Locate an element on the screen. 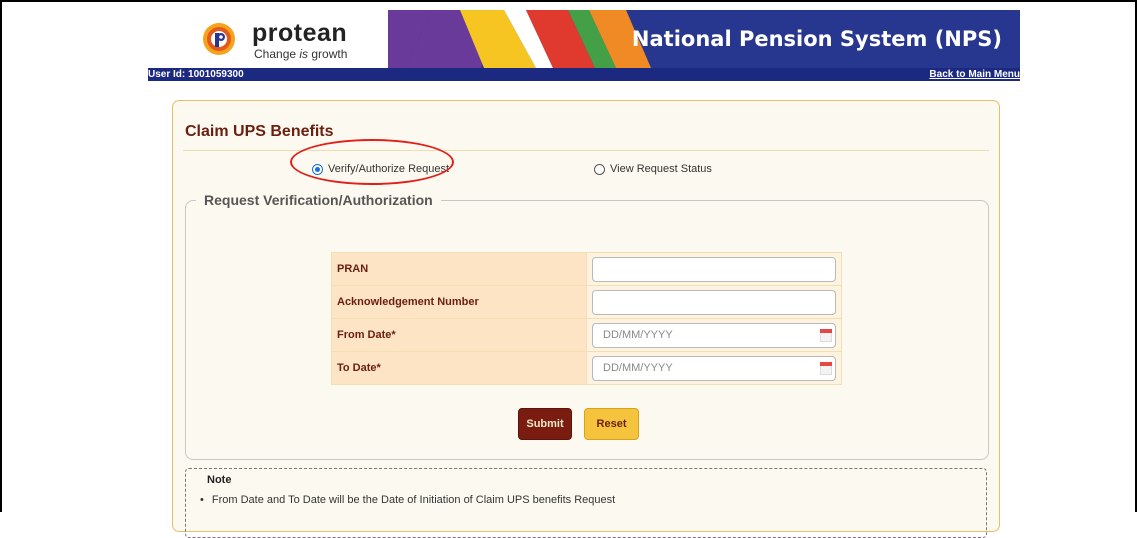  section-title: Request Verification/Authorization is located at coordinates (318, 200).